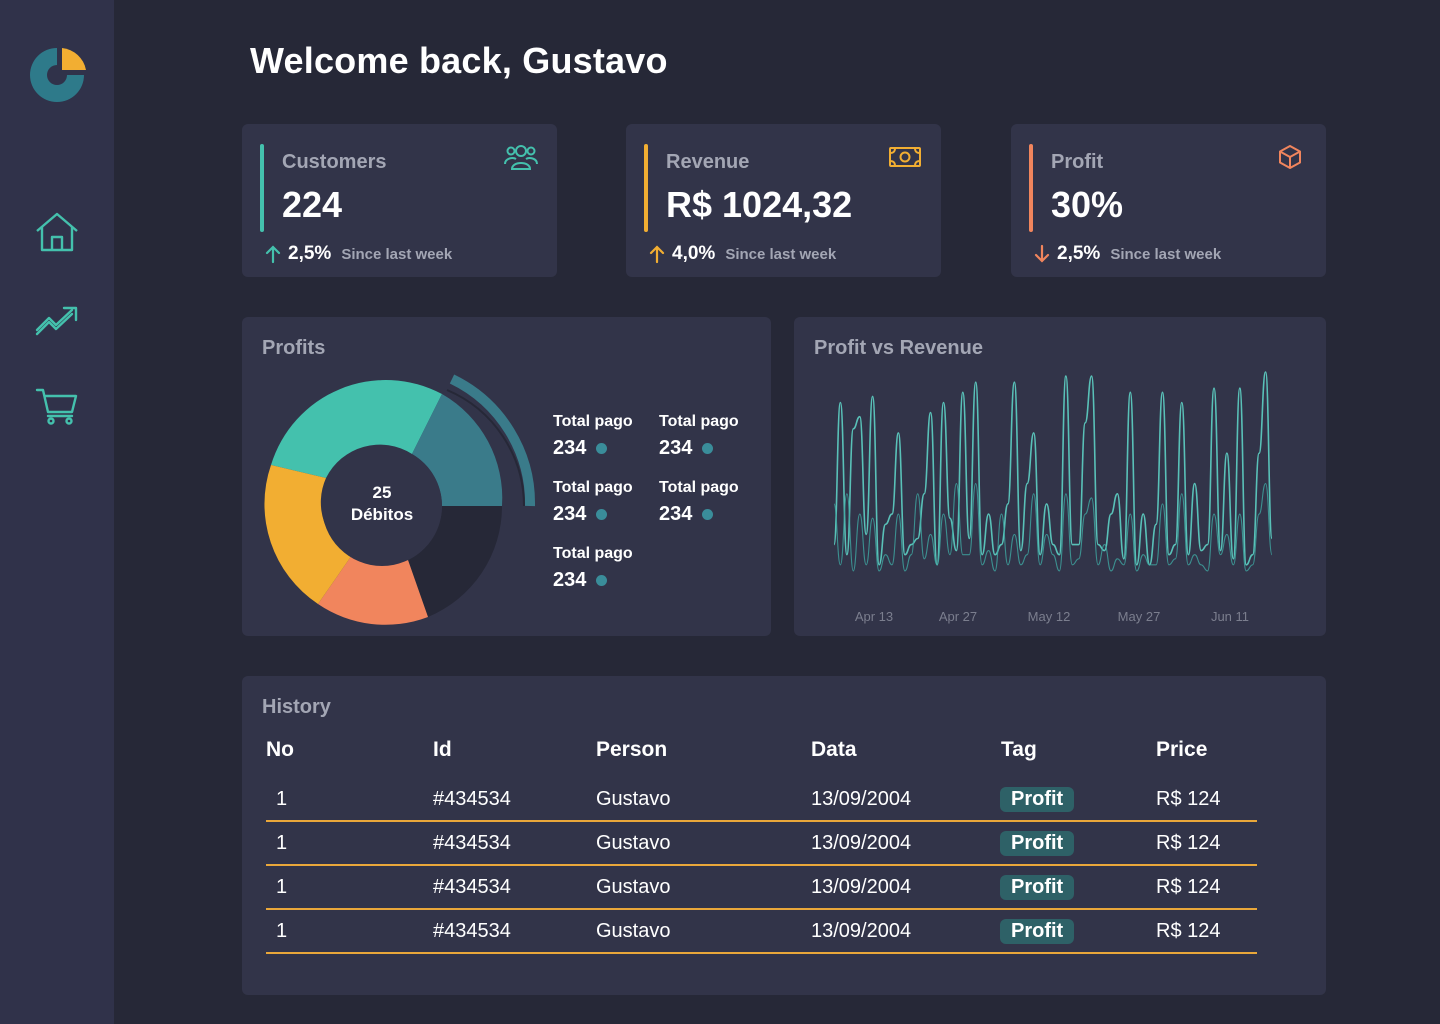 The width and height of the screenshot is (1440, 1024). I want to click on money-icon, so click(905, 157).